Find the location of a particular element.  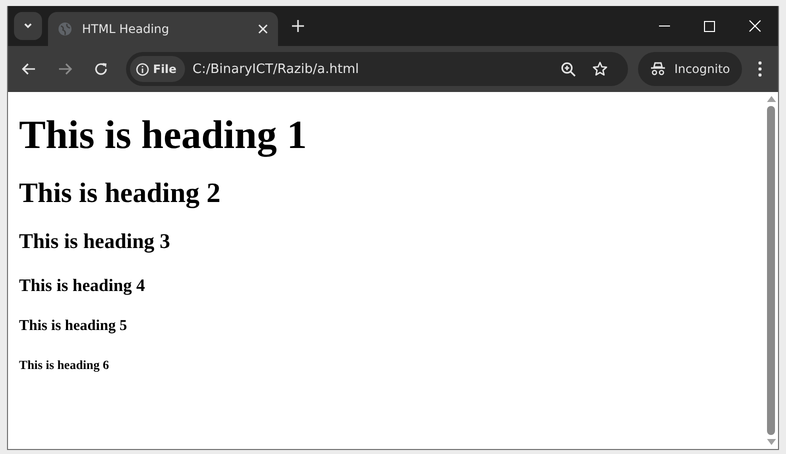

menu-icon is located at coordinates (760, 69).